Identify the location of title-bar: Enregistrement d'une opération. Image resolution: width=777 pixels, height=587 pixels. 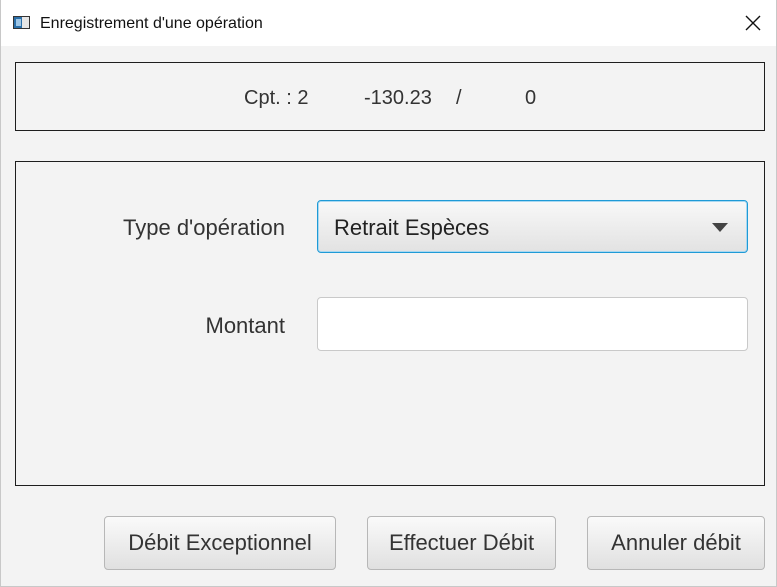
(388, 23).